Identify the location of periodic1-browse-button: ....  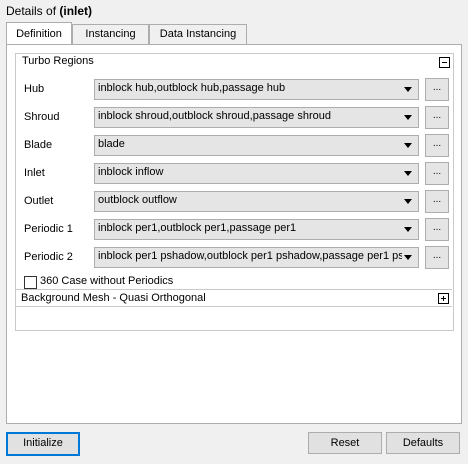
(437, 229).